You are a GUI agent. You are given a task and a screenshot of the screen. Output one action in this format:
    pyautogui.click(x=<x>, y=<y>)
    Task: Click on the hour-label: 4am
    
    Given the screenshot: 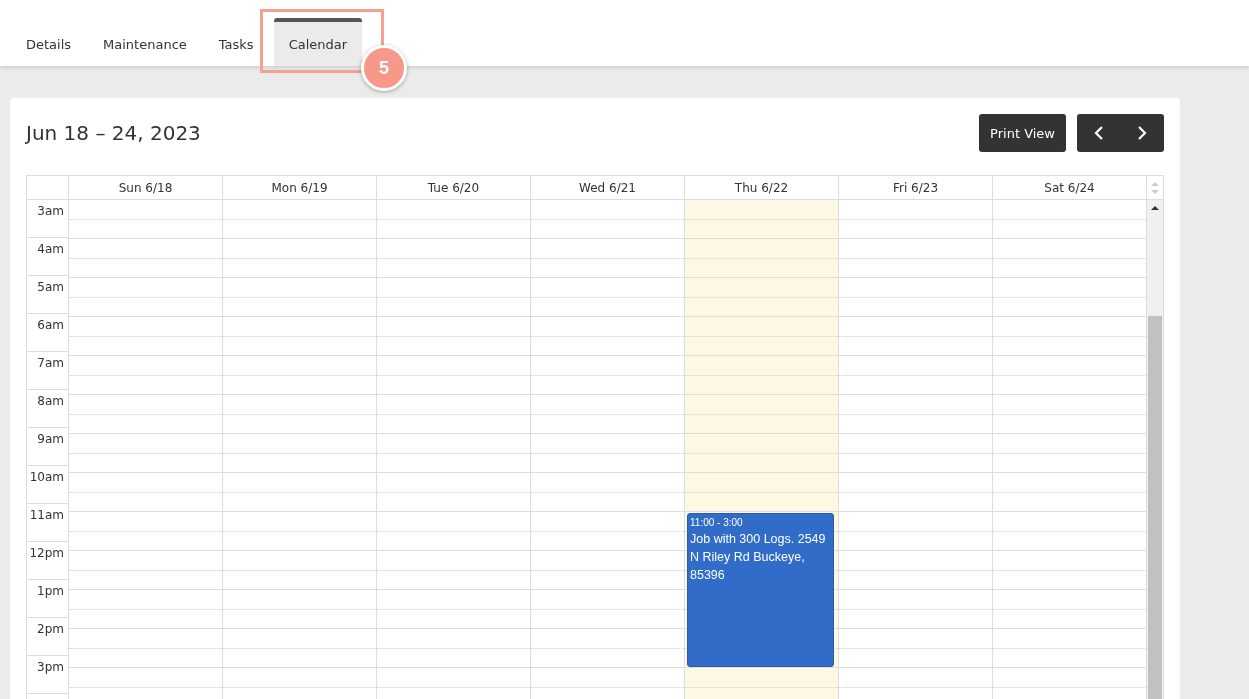 What is the action you would take?
    pyautogui.click(x=50, y=249)
    